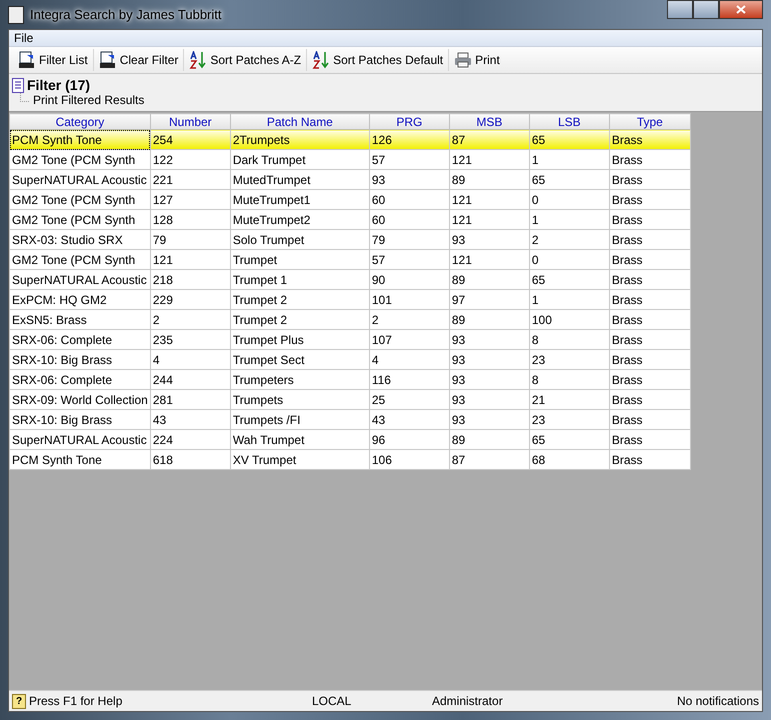 This screenshot has width=771, height=720. I want to click on table-row: PCM Synth Tone 254 2Trumpets 126 87 65 Brass, so click(350, 140).